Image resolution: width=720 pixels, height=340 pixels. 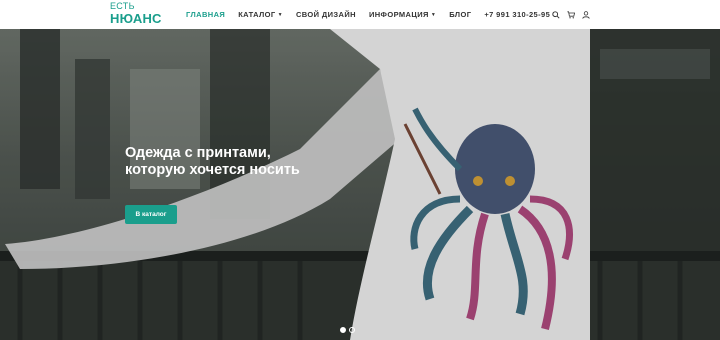 I want to click on nav-own-design-label: СВОЙ ДИЗАЙН, so click(x=325, y=14).